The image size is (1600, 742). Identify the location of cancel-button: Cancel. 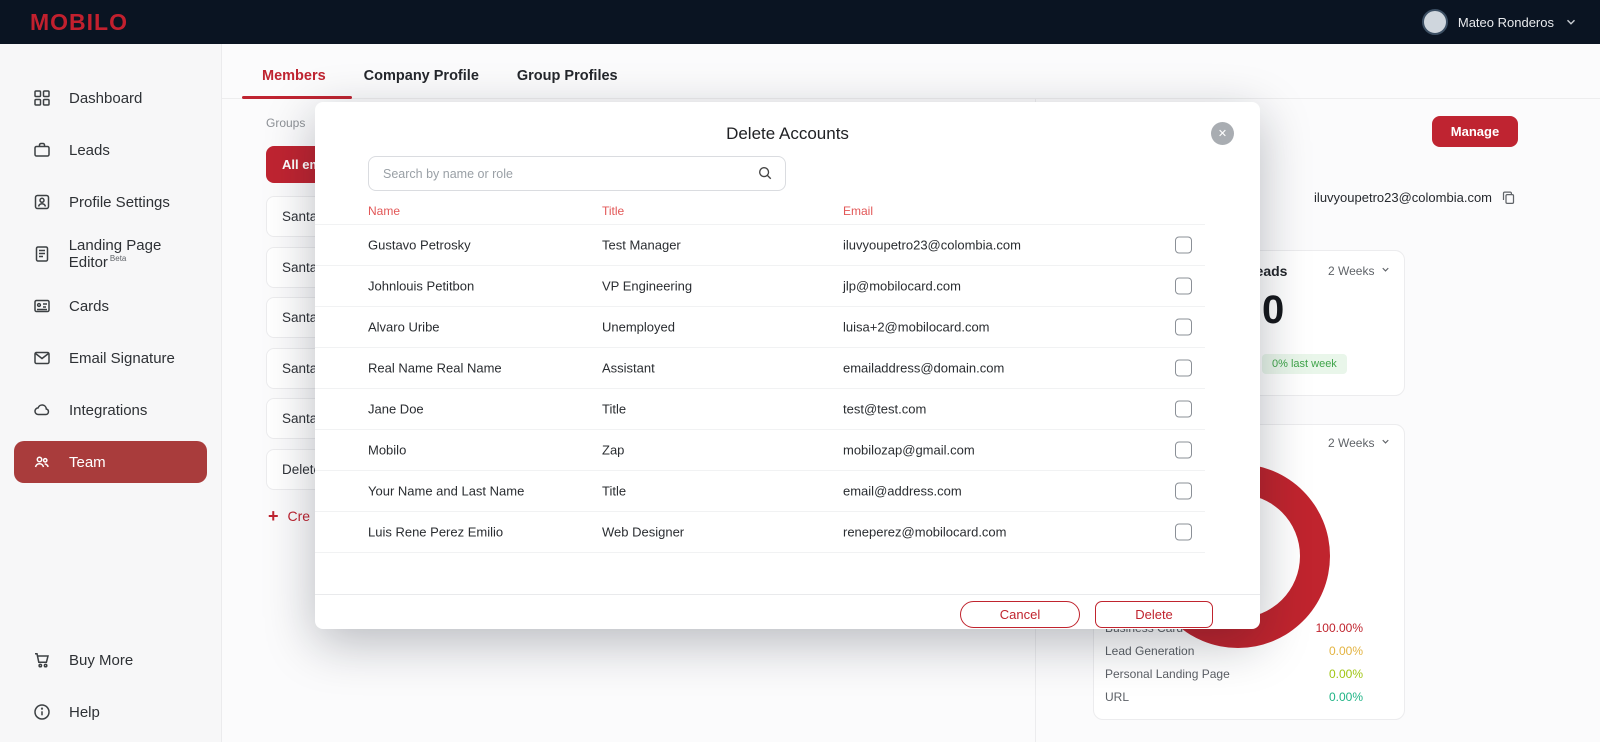
(1020, 614).